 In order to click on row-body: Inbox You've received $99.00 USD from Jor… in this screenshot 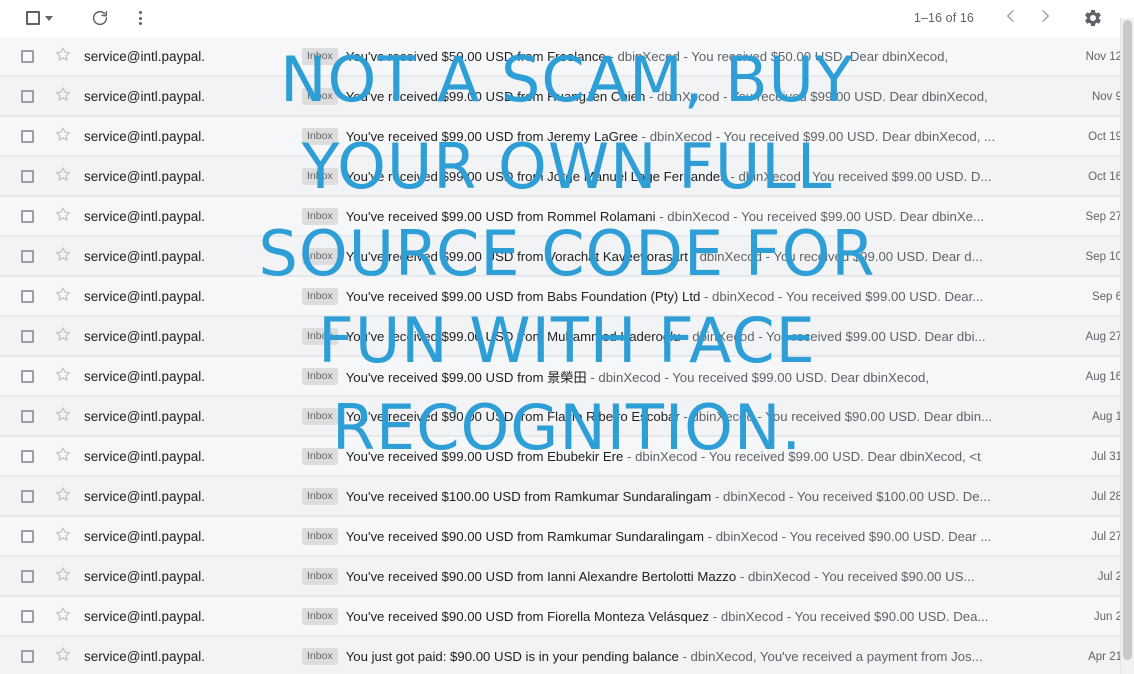, I will do `click(681, 176)`.